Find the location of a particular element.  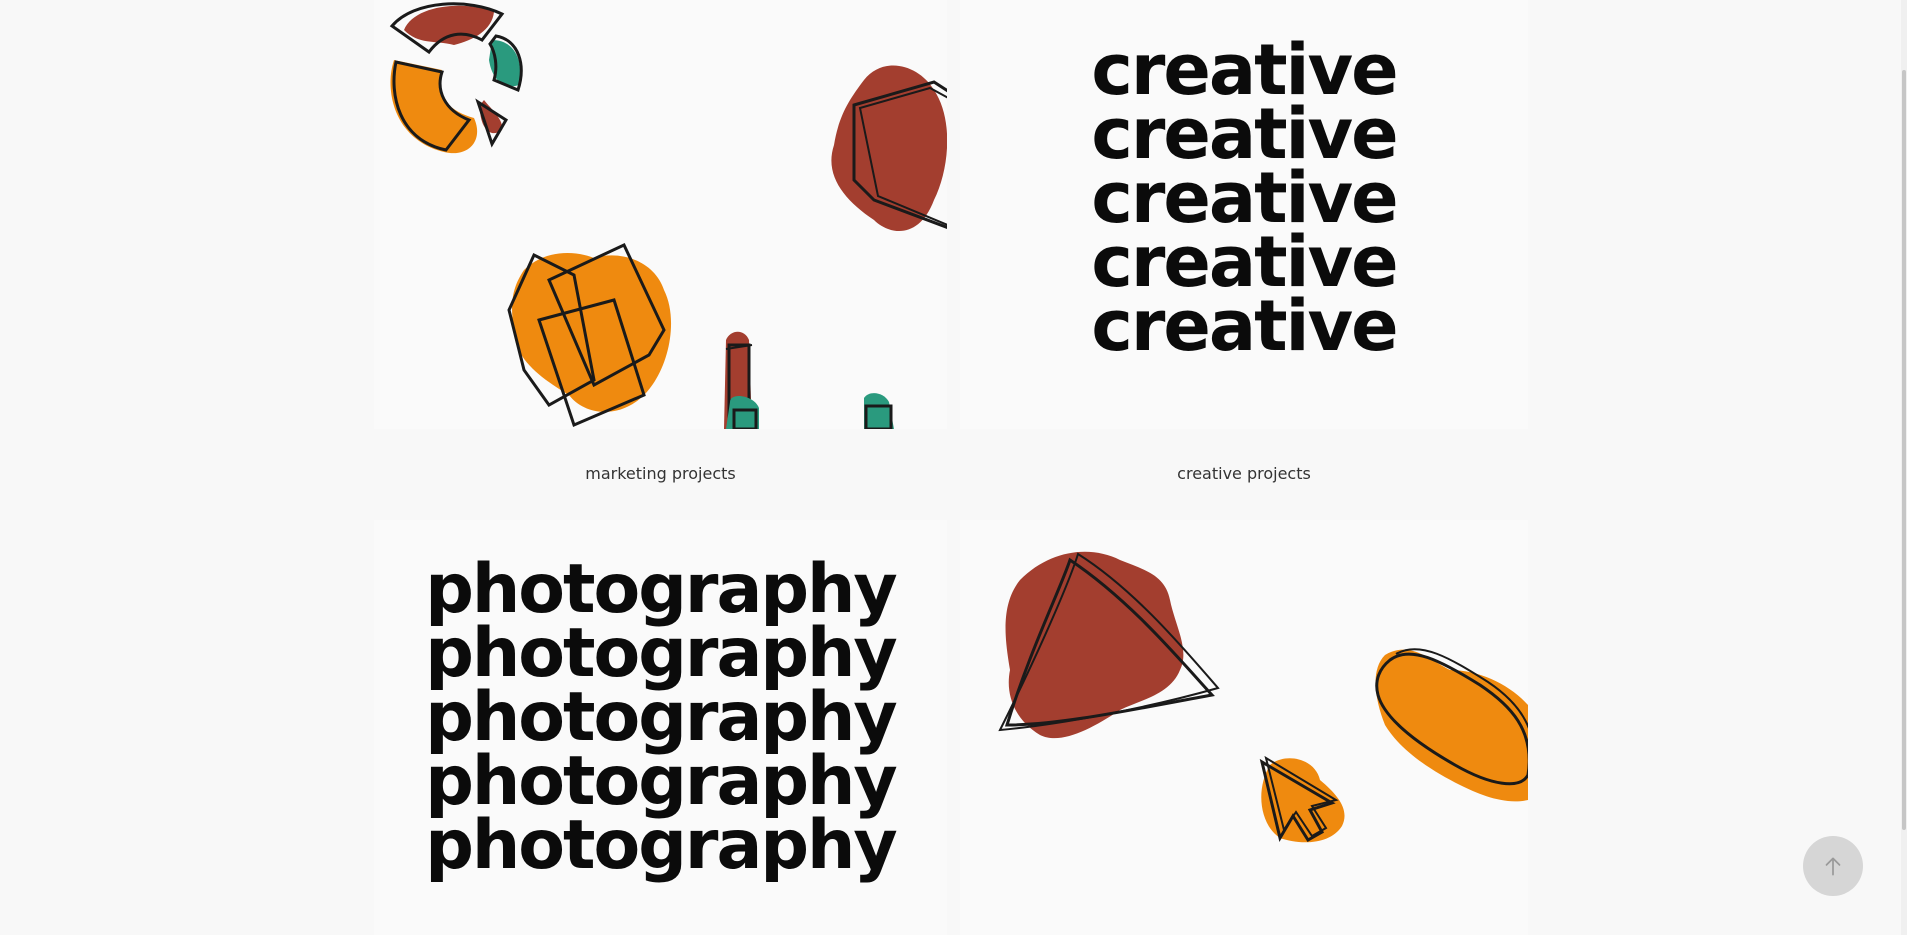

digital-illustration is located at coordinates (1263, 697).